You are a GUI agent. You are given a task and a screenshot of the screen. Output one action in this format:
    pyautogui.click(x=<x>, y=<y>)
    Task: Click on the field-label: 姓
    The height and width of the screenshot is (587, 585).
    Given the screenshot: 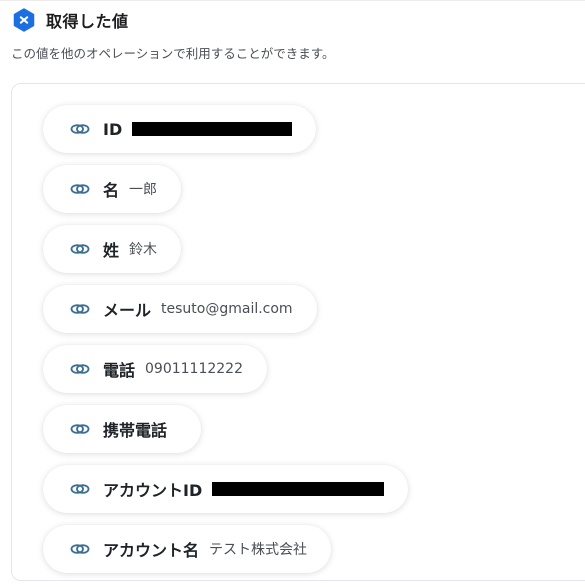 What is the action you would take?
    pyautogui.click(x=111, y=250)
    